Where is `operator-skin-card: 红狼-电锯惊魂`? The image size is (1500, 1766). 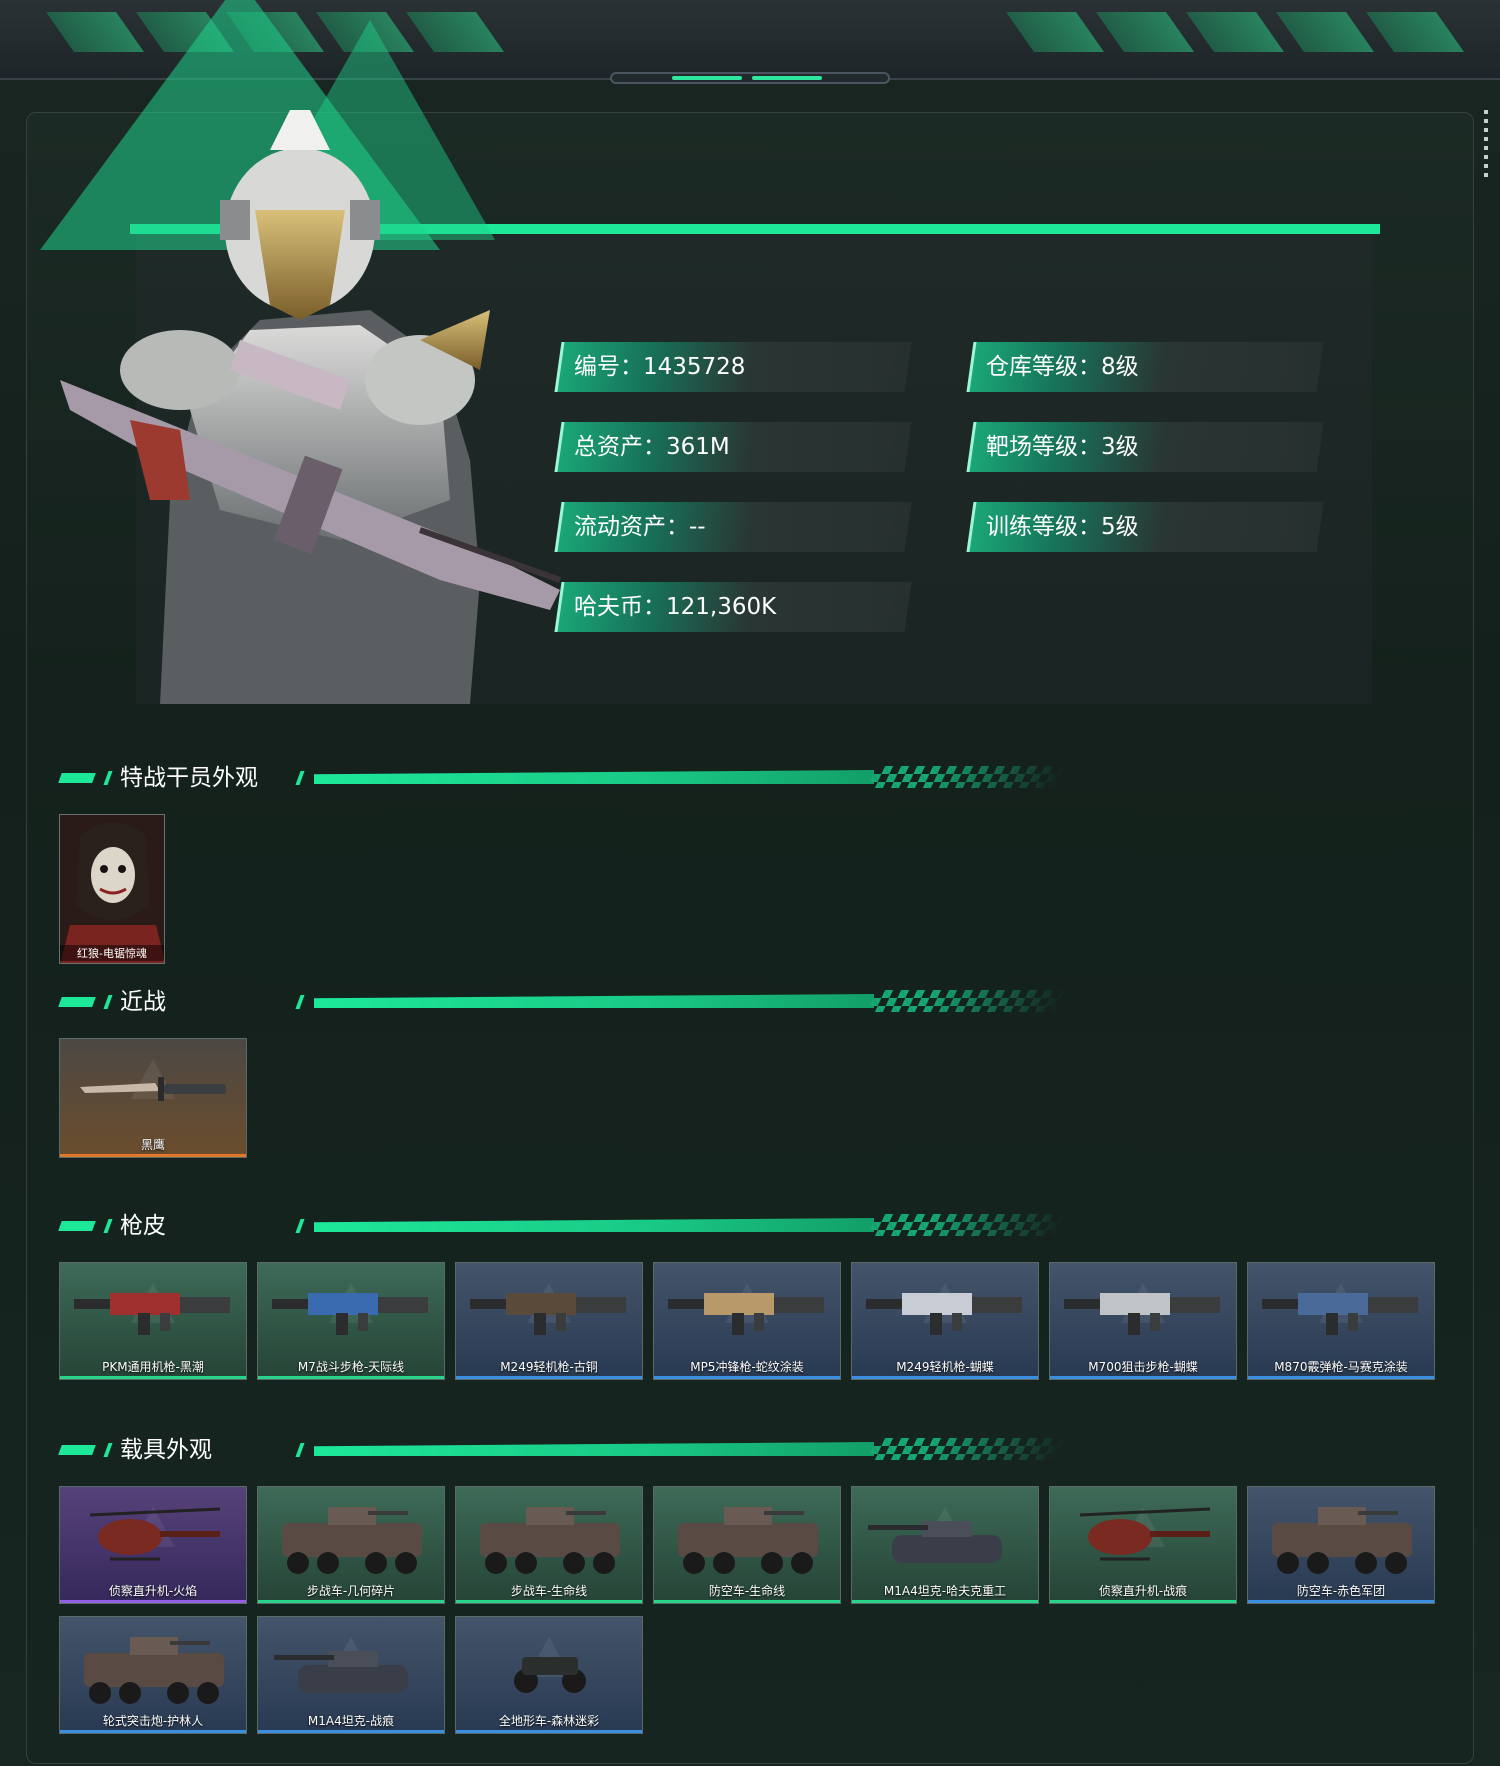 operator-skin-card: 红狼-电锯惊魂 is located at coordinates (112, 889).